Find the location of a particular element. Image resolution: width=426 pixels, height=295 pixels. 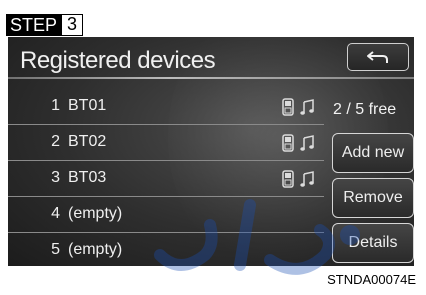

device-index: 4 is located at coordinates (55, 213).